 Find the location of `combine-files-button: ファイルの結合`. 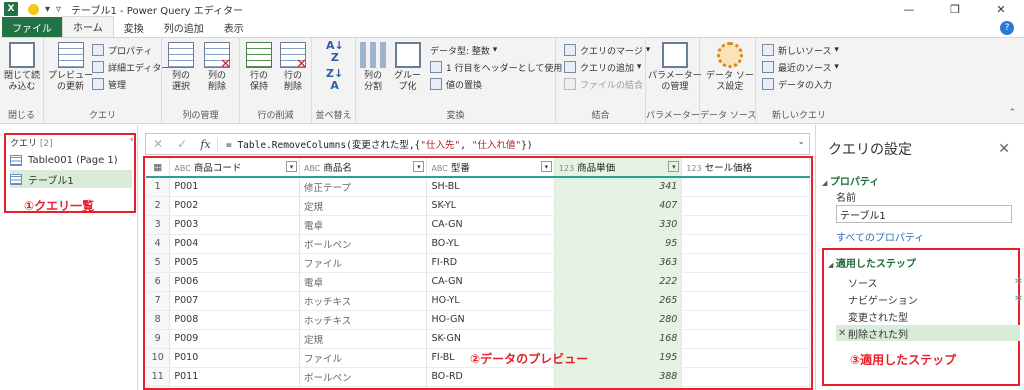

combine-files-button: ファイルの結合 is located at coordinates (603, 84).